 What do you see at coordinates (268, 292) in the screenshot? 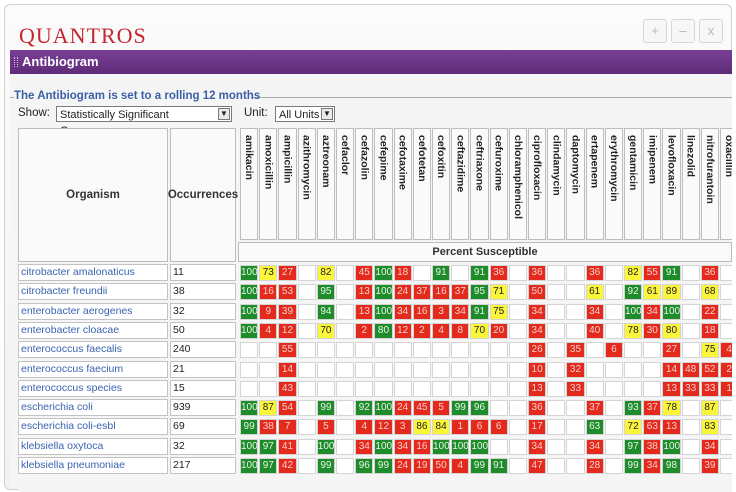
I see `susceptibility-cell: 16` at bounding box center [268, 292].